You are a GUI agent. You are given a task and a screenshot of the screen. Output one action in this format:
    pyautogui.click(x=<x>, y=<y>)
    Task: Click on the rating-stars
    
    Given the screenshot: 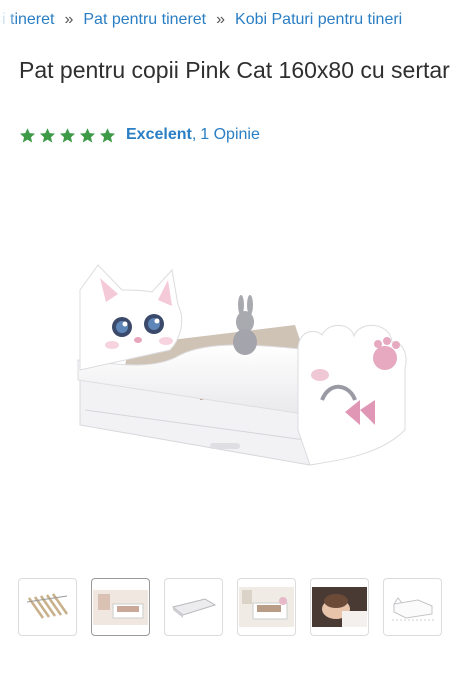 What is the action you would take?
    pyautogui.click(x=67, y=135)
    